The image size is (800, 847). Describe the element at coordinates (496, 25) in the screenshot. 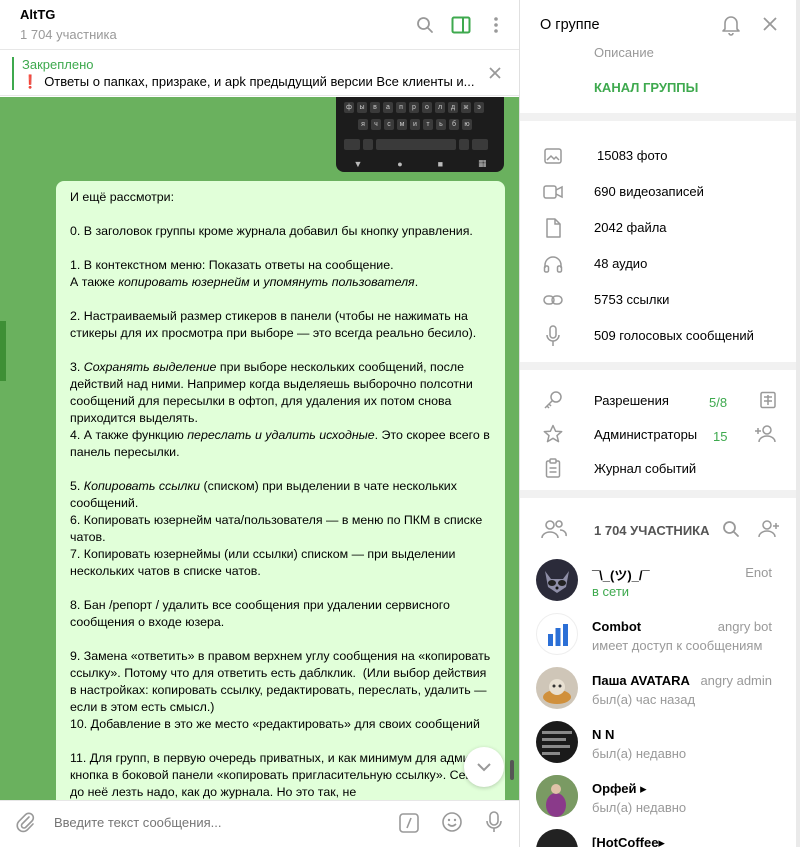

I see `more-menu-icon` at that location.